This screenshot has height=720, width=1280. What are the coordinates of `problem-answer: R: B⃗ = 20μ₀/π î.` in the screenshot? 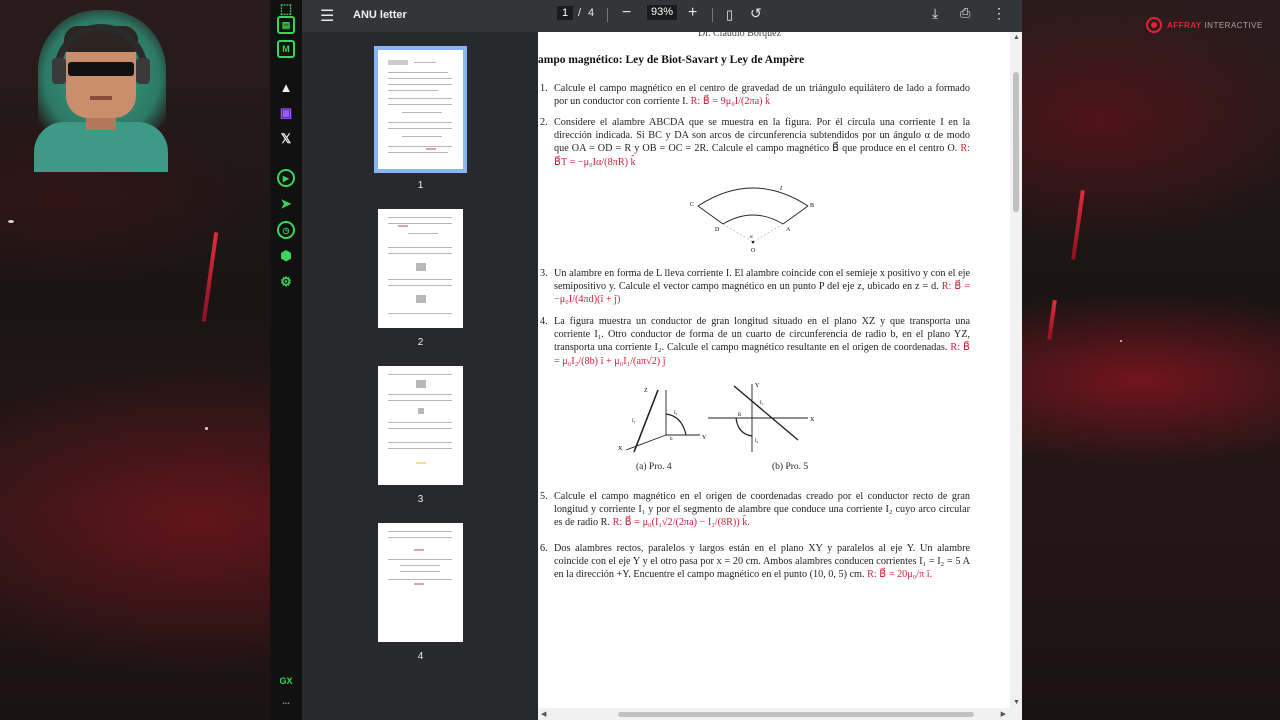 It's located at (900, 575).